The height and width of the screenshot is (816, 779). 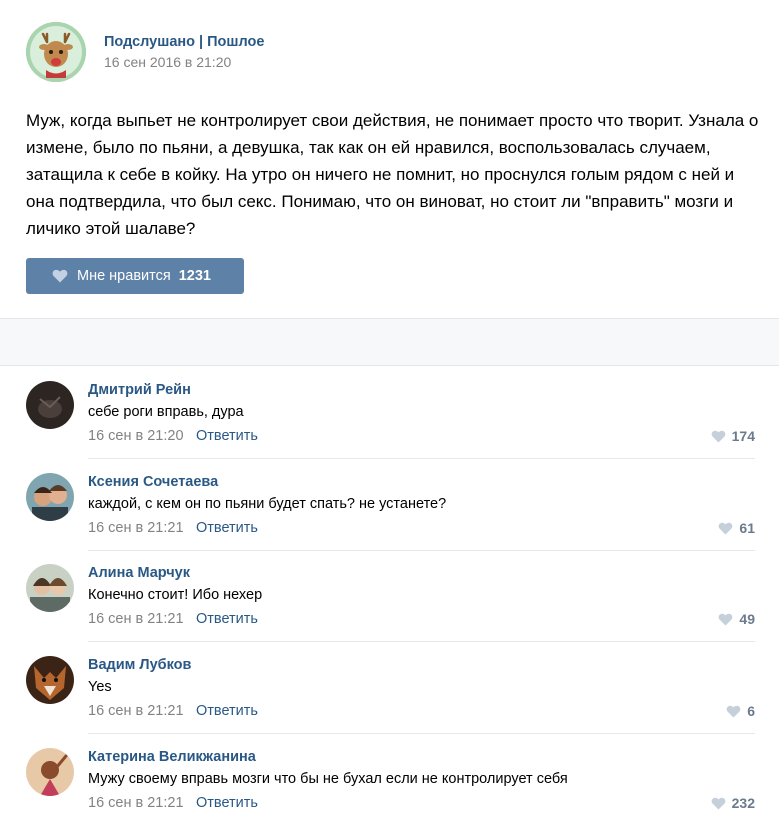 What do you see at coordinates (124, 276) in the screenshot?
I see `like-label: Мне нравится` at bounding box center [124, 276].